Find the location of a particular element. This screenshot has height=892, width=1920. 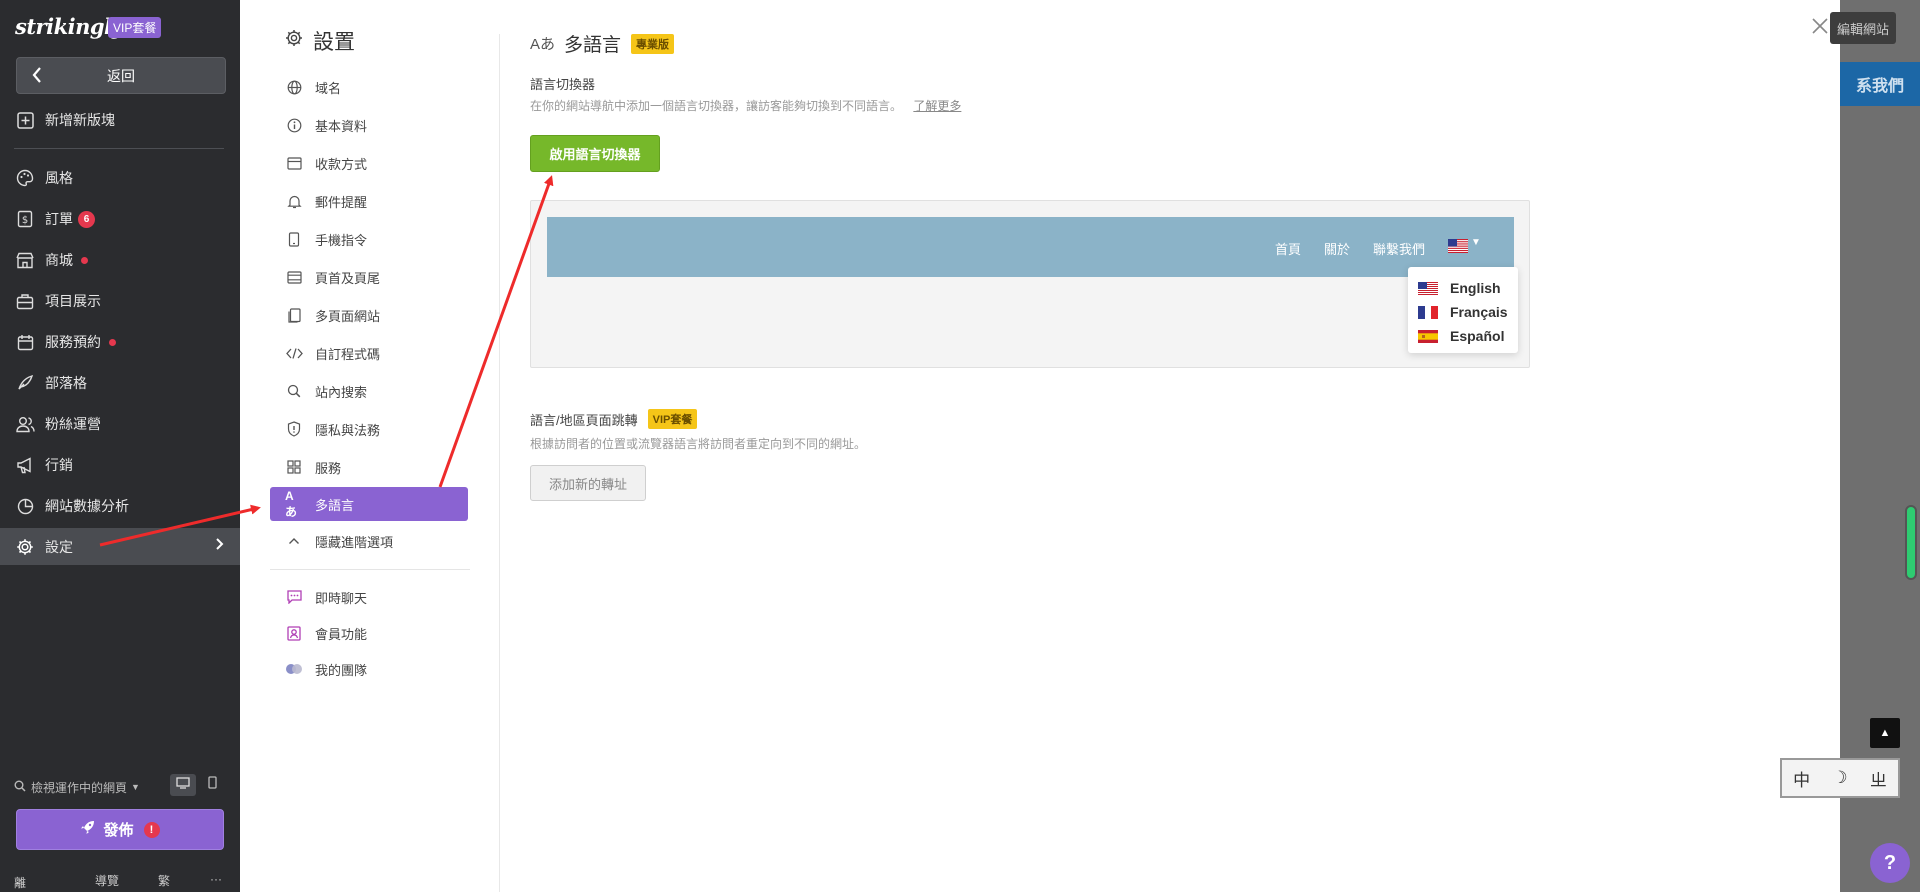

menu-header-footer: 頁首及頁尾 is located at coordinates (369, 277).